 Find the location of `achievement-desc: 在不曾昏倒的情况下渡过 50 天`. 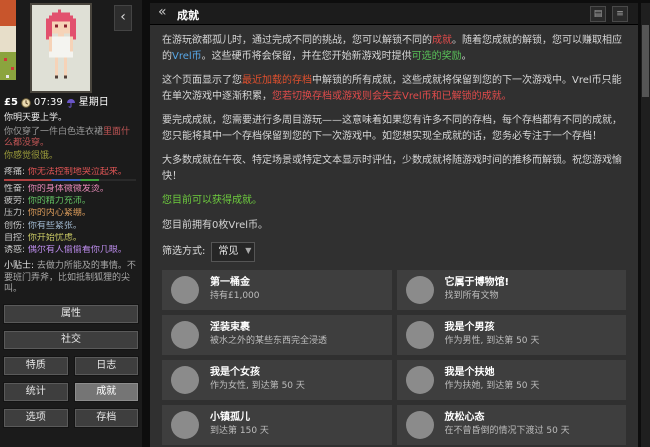

achievement-desc: 在不曾昏倒的情况下渡过 50 天 is located at coordinates (507, 430).